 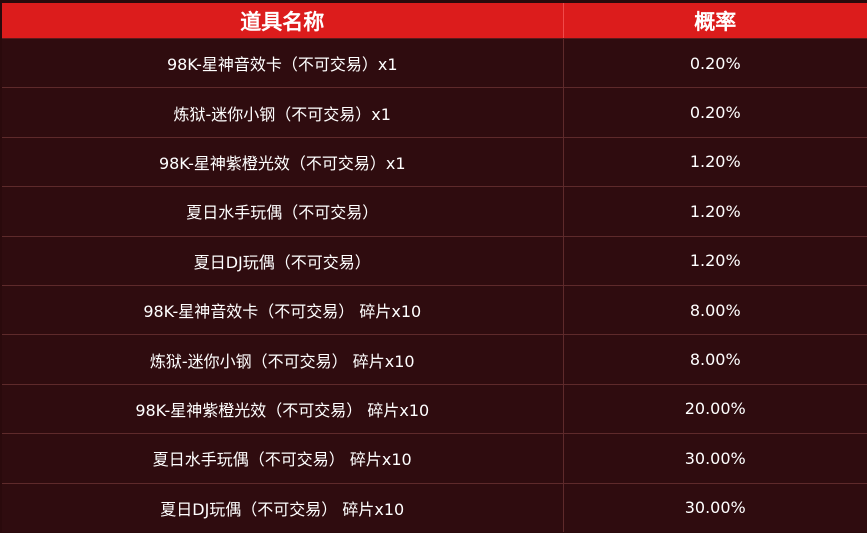 I want to click on table-header: 道具名称 概率, so click(x=434, y=21).